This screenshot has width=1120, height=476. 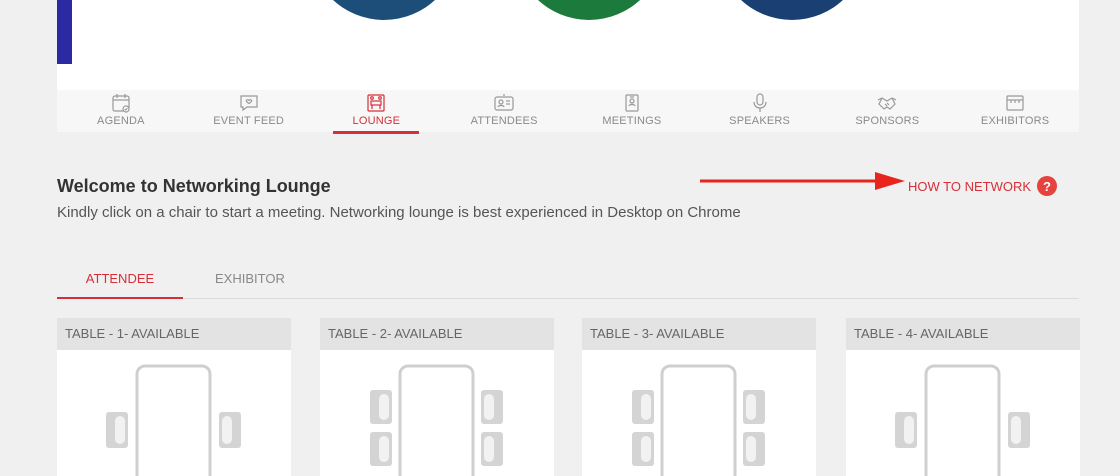 I want to click on nav-label: ATTENDEES, so click(x=504, y=121).